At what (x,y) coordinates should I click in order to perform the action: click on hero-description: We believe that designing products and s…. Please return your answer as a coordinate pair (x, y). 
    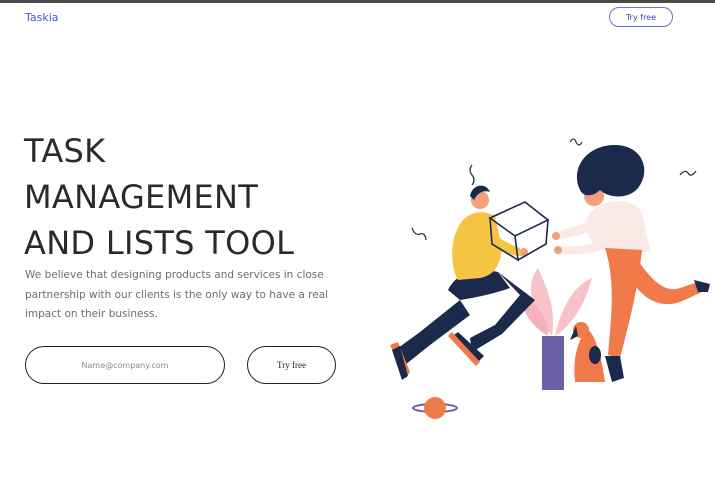
    Looking at the image, I should click on (177, 294).